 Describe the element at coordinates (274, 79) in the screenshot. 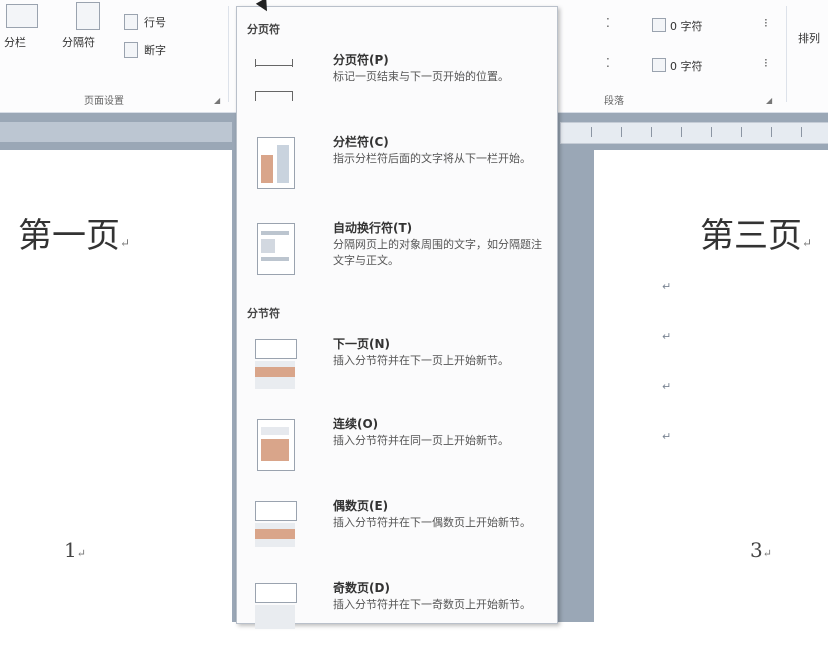

I see `page-break-icon` at that location.